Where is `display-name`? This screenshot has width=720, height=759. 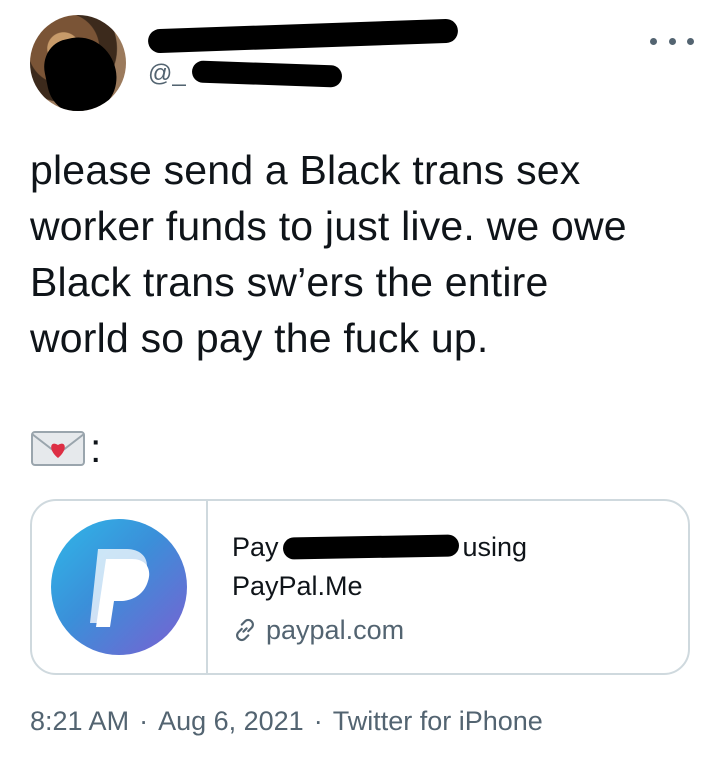
display-name is located at coordinates (303, 36).